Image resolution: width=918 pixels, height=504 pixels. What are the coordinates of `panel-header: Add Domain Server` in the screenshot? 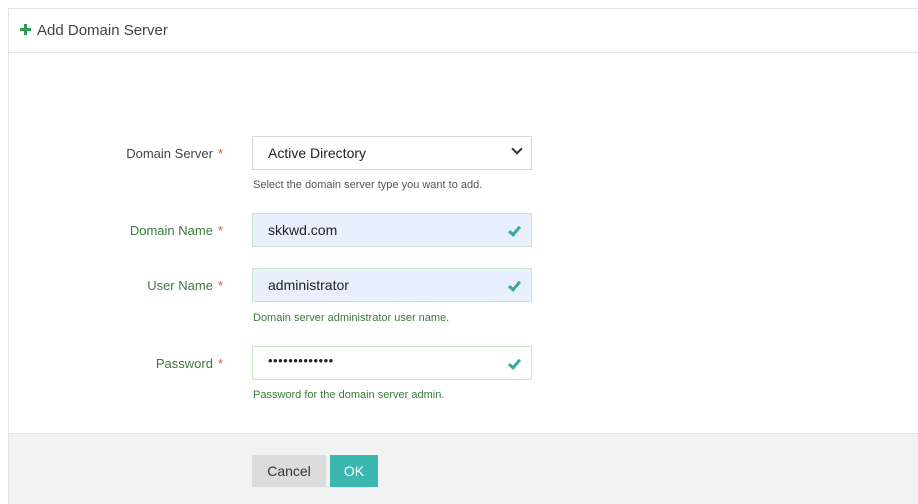 It's located at (463, 31).